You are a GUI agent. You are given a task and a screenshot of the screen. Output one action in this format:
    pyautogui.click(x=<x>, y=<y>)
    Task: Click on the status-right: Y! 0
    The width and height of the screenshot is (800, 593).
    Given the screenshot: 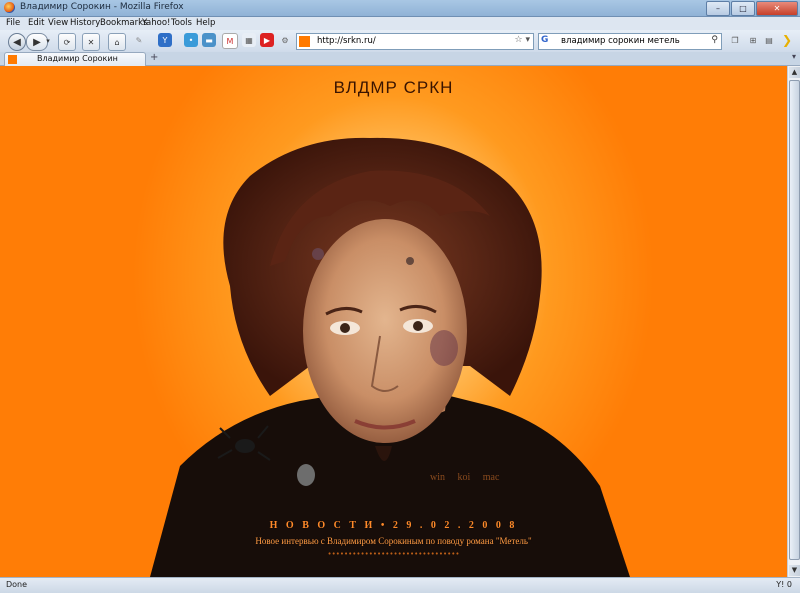 What is the action you would take?
    pyautogui.click(x=784, y=584)
    